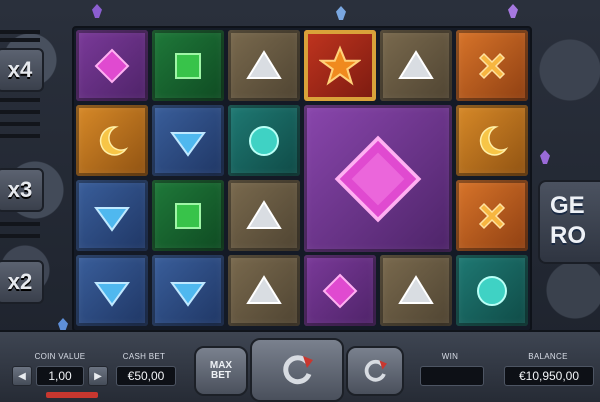 This screenshot has width=600, height=402. I want to click on symbol-red-star, so click(340, 65).